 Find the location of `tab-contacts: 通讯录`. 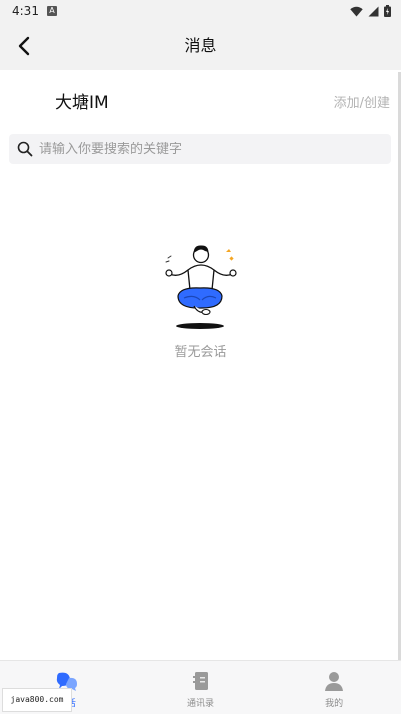

tab-contacts: 通讯录 is located at coordinates (201, 687).